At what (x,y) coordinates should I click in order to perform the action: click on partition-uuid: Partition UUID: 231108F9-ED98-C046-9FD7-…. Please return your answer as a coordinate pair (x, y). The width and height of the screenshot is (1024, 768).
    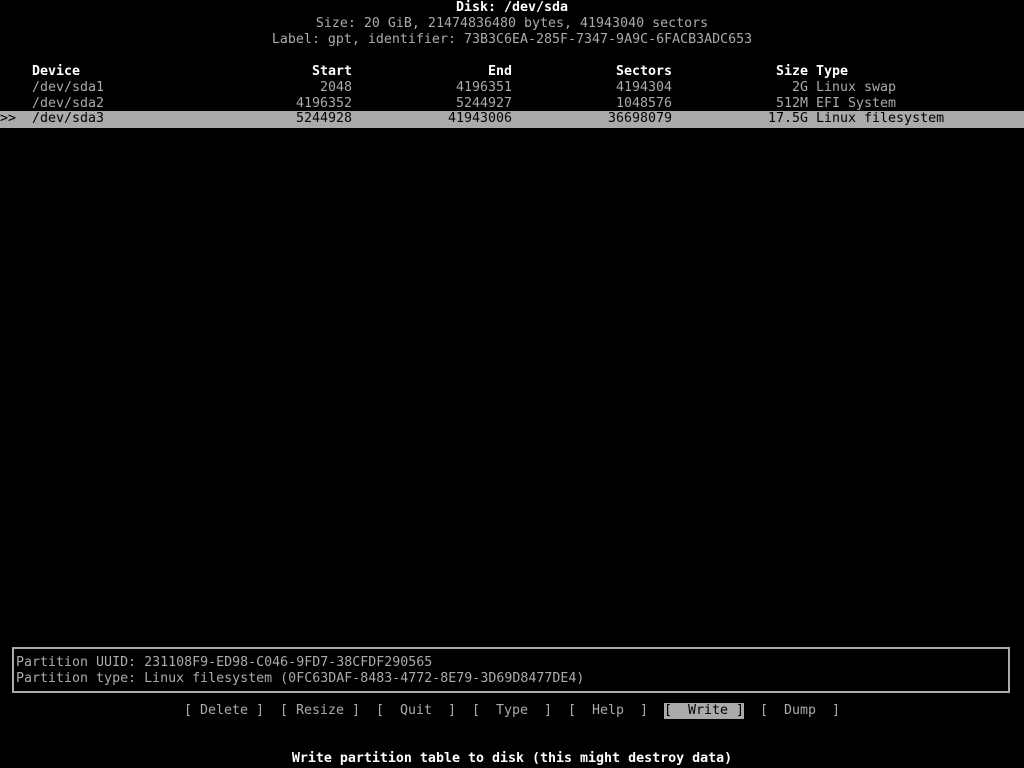
    Looking at the image, I should click on (224, 662).